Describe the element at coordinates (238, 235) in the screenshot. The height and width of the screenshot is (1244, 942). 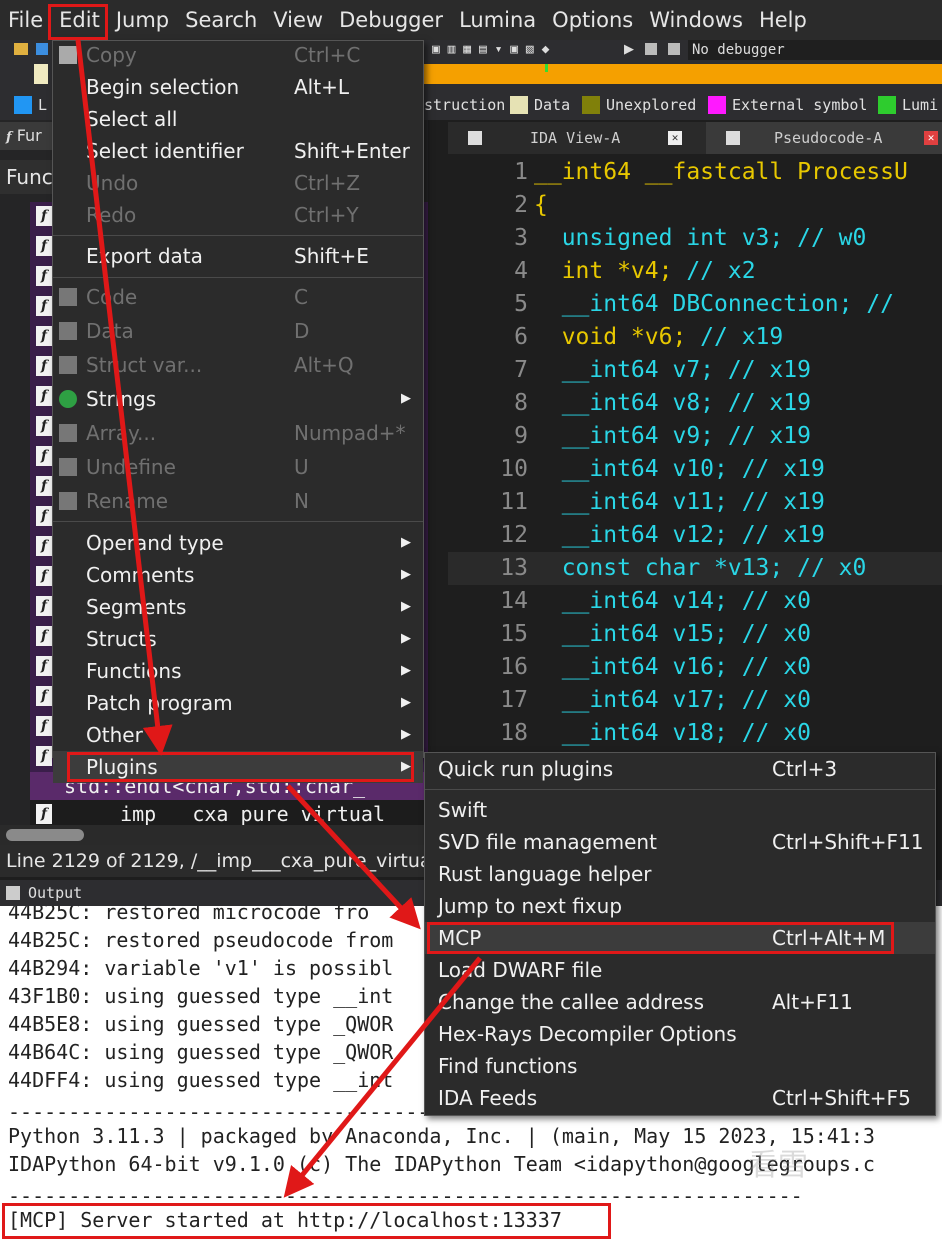
I see `menu-separator` at that location.